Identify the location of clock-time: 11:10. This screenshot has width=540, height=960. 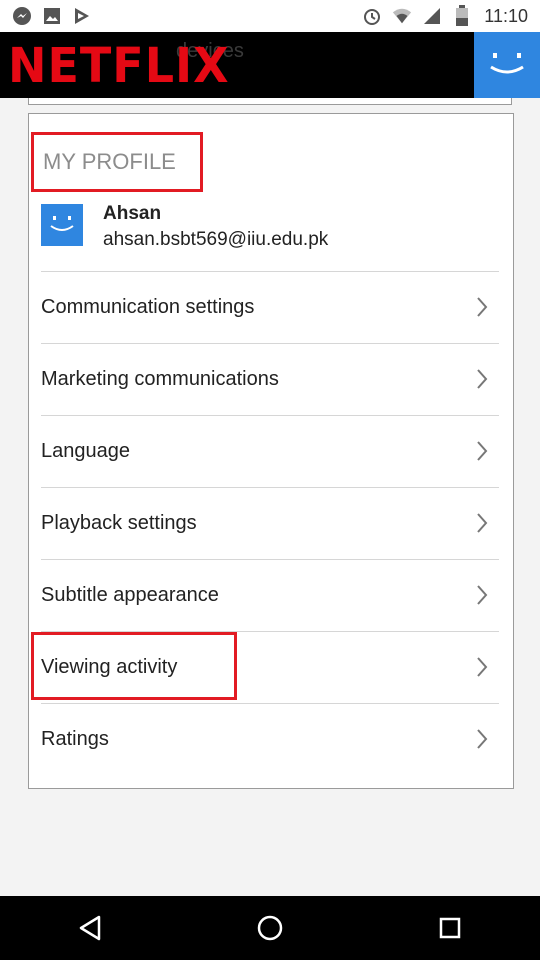
(506, 15).